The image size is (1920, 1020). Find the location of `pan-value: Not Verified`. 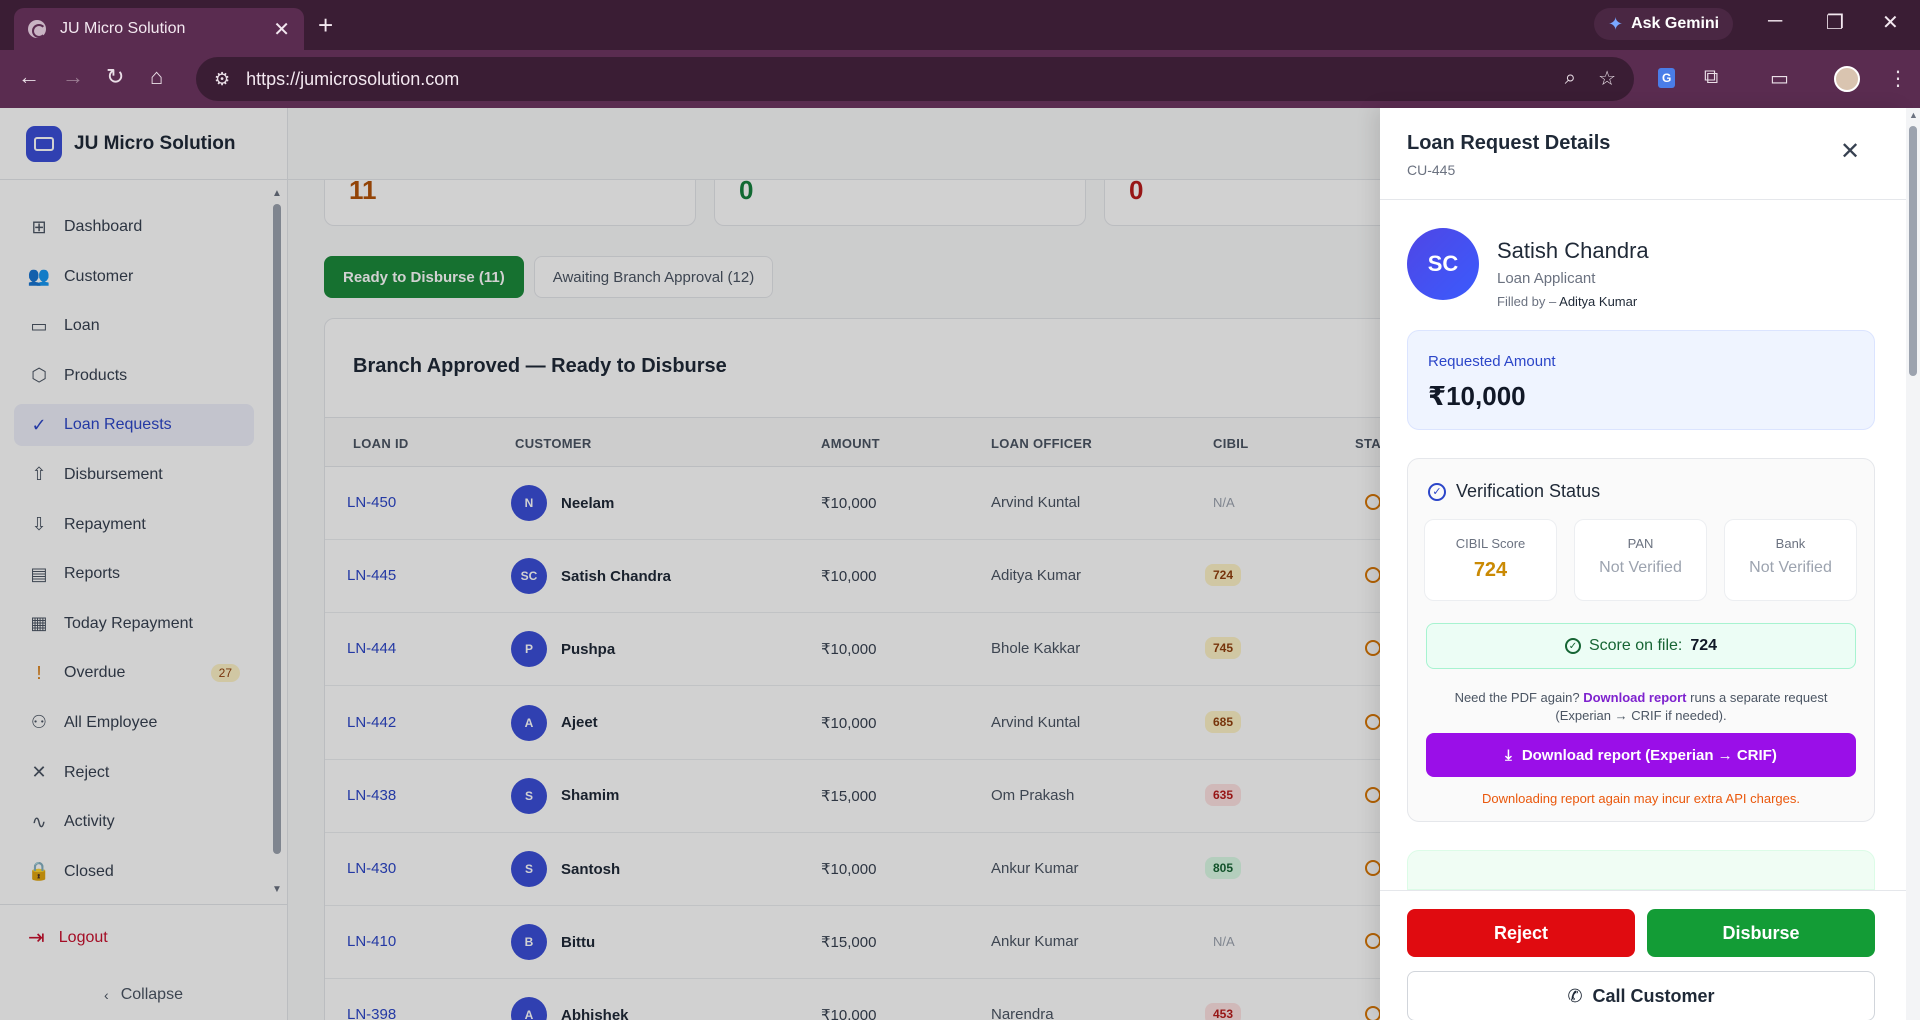

pan-value: Not Verified is located at coordinates (1640, 567).